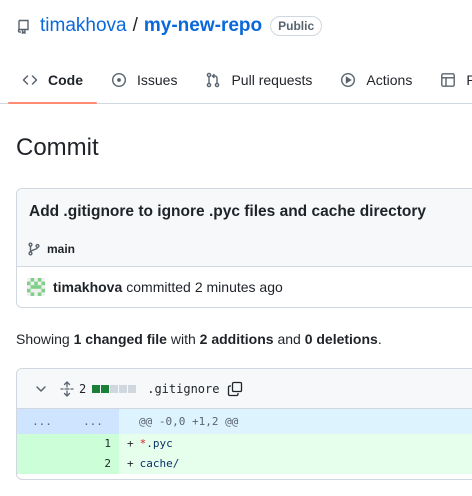 This screenshot has width=472, height=496. Describe the element at coordinates (119, 80) in the screenshot. I see `issue-opened-icon` at that location.